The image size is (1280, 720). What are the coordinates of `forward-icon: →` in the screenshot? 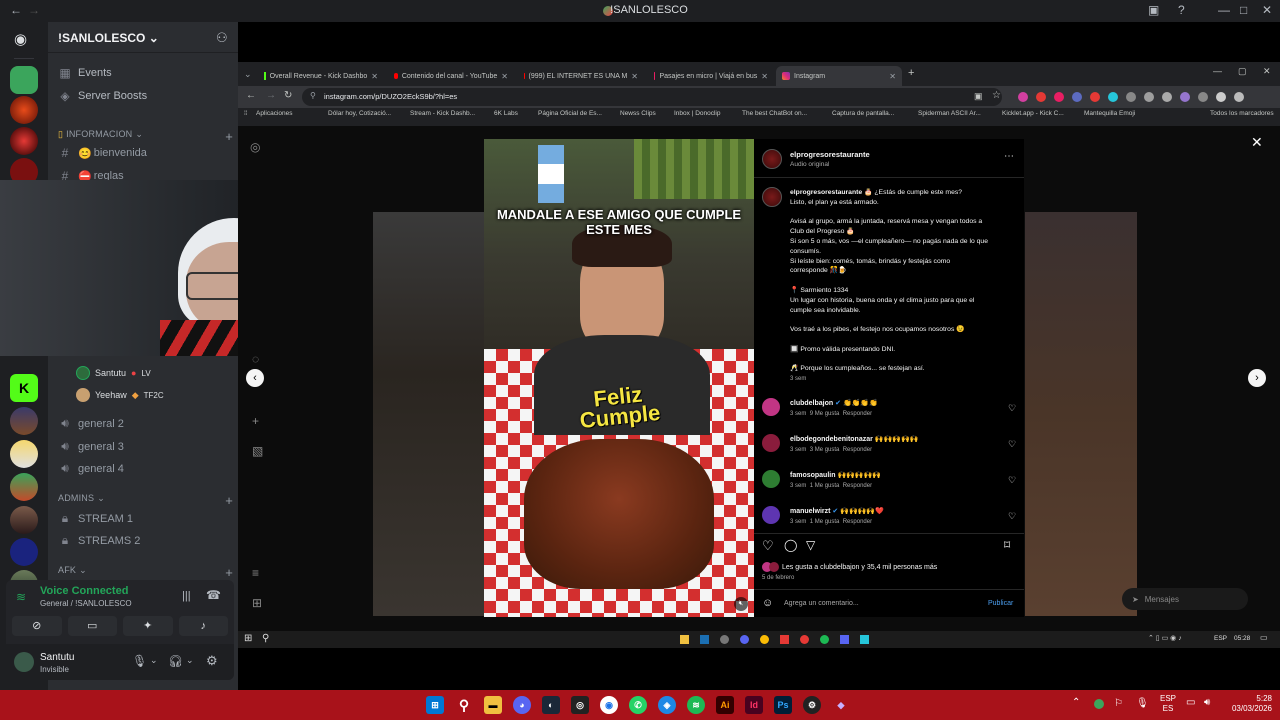 It's located at (271, 95).